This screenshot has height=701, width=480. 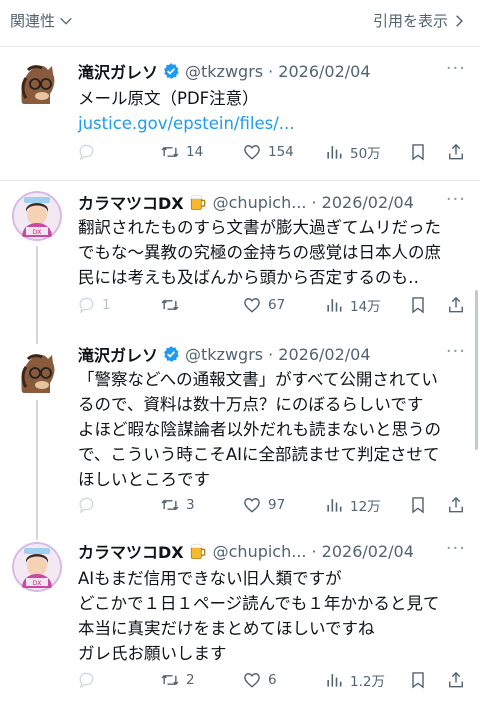 I want to click on tweet-header: カラマツコDX @chupich... · 2026/02/04, so click(x=246, y=551).